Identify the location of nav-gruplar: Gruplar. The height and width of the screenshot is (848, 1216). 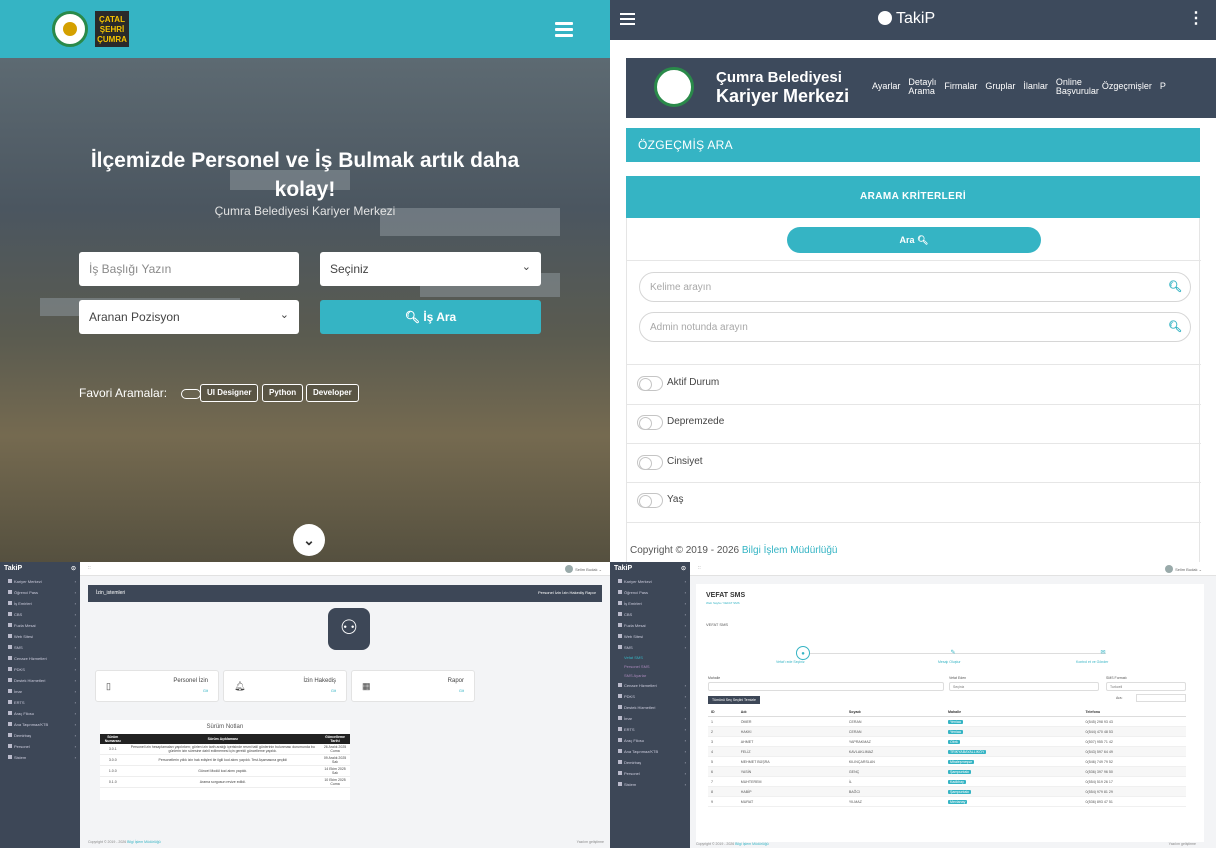
(1000, 92).